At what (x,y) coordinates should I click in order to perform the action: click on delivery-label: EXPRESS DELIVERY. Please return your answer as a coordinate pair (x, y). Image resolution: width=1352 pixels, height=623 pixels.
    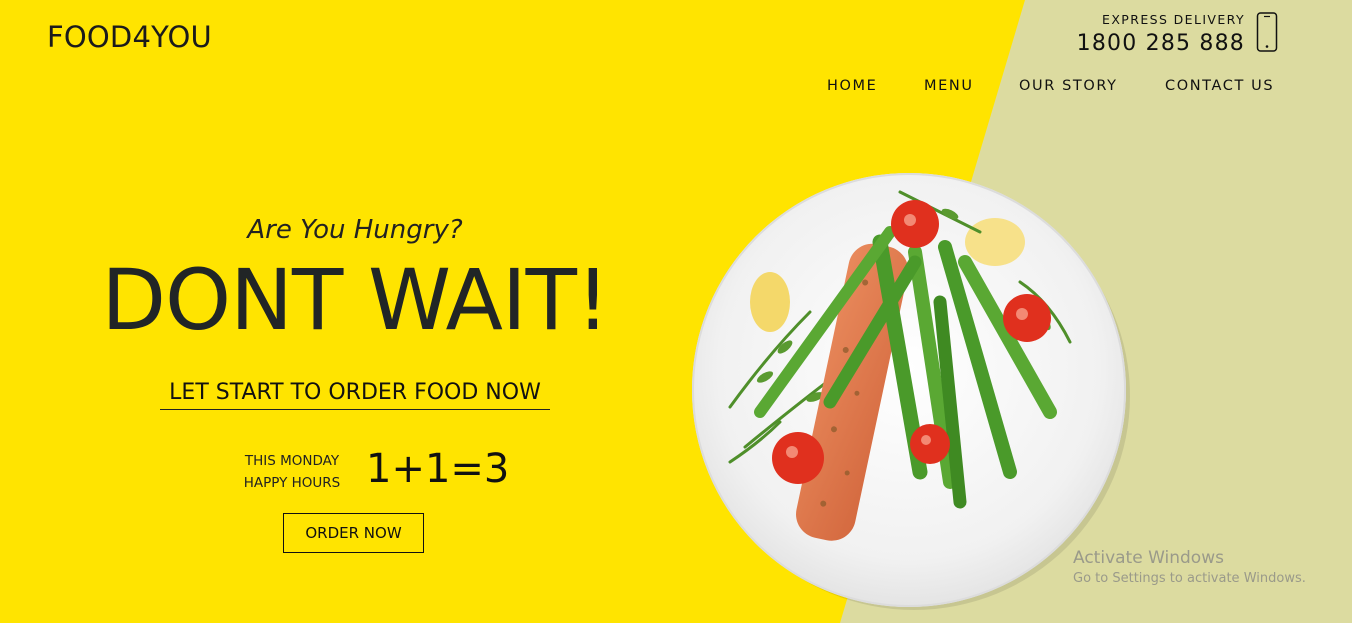
    Looking at the image, I should click on (1173, 19).